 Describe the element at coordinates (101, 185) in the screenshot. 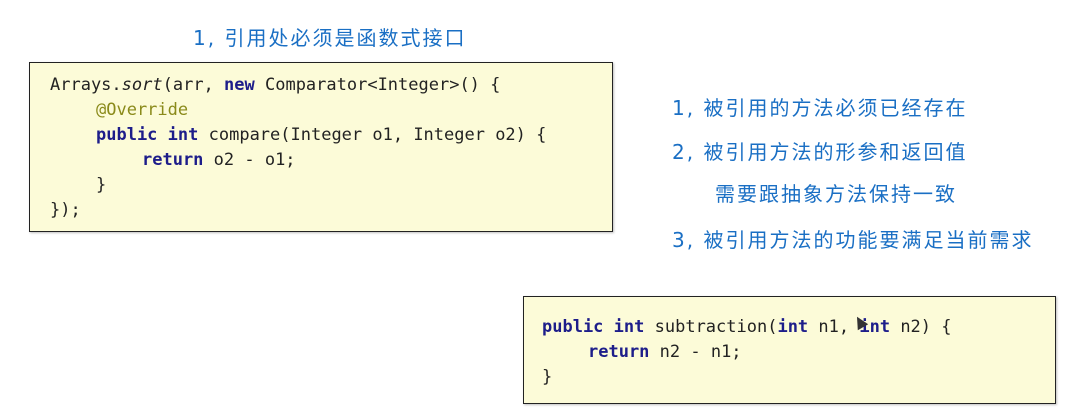

I see `code-line-5: }` at that location.